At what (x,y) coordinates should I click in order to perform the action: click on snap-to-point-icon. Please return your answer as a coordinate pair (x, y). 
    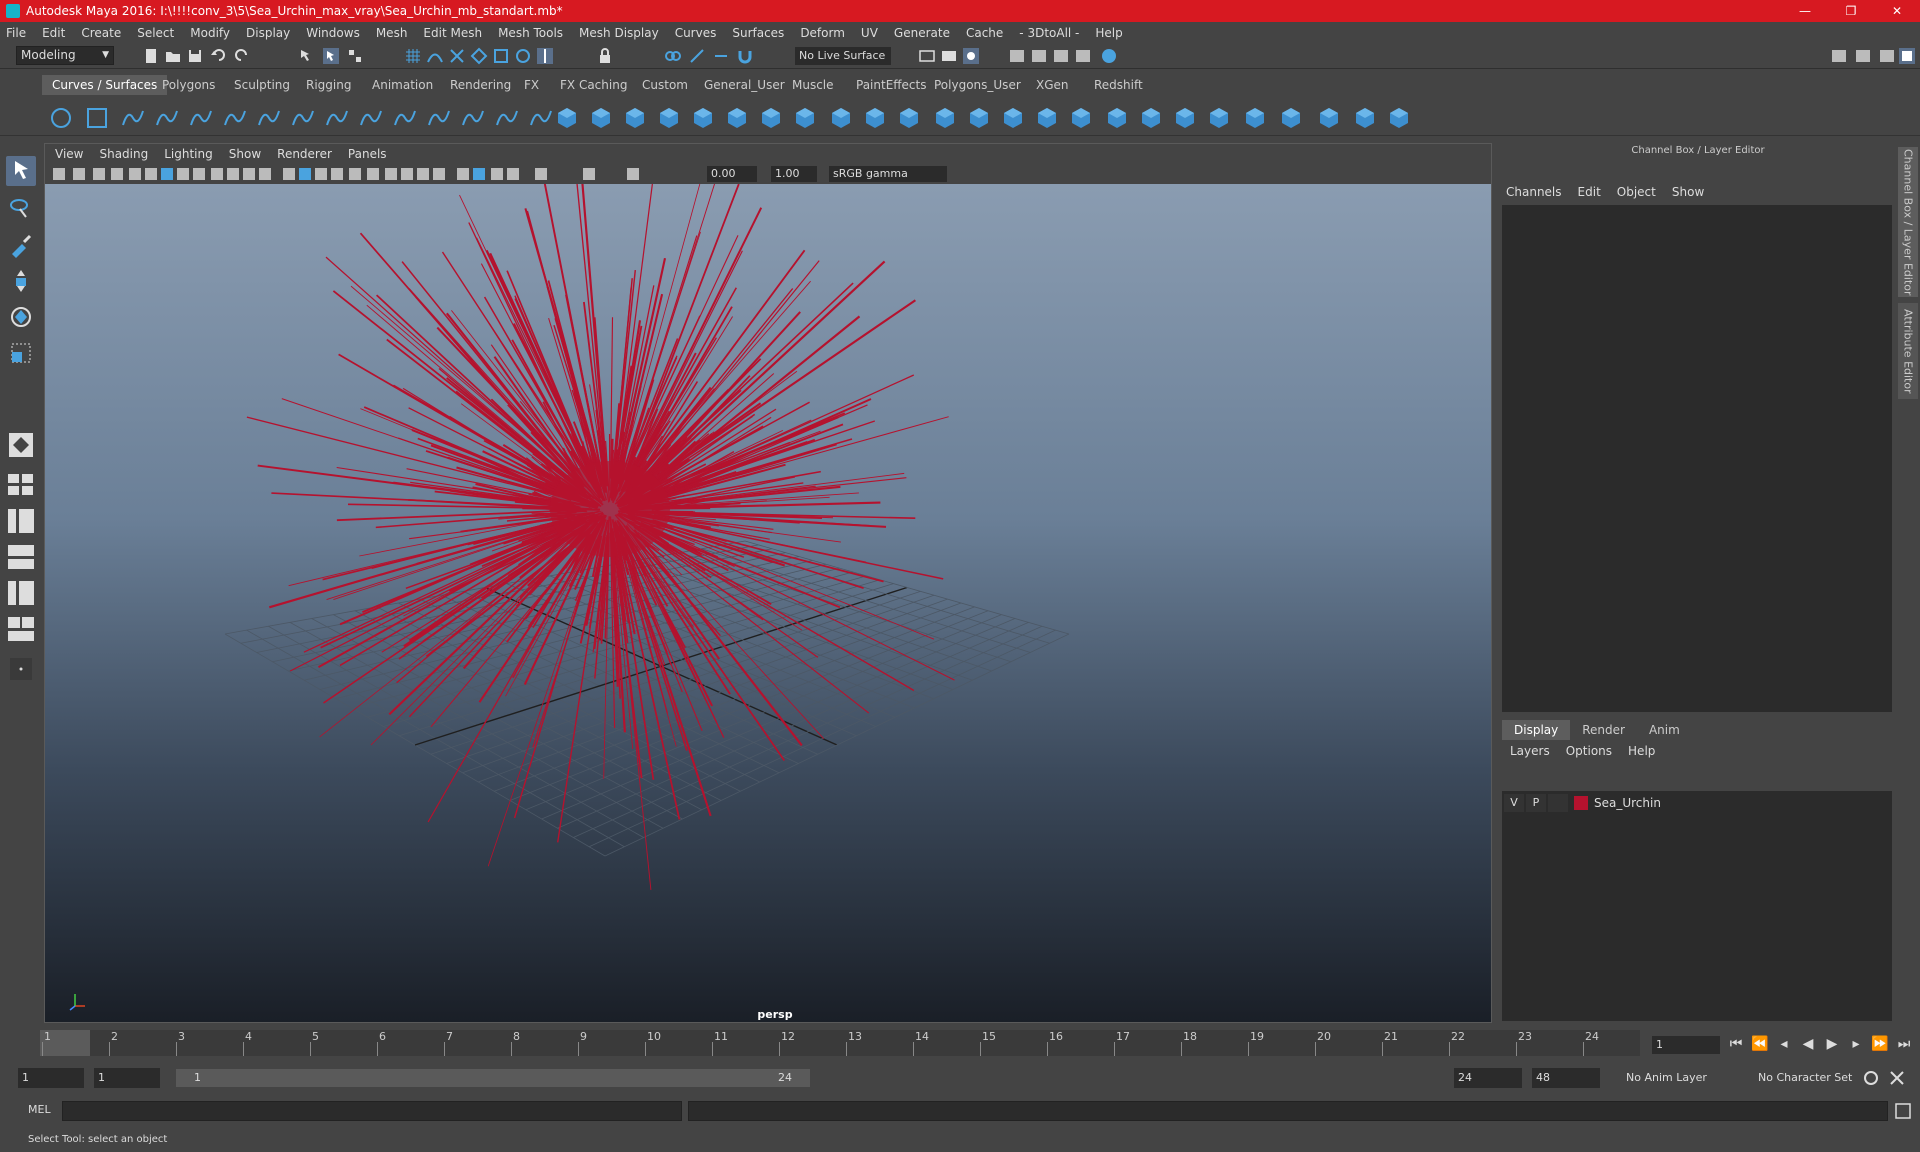
    Looking at the image, I should click on (457, 56).